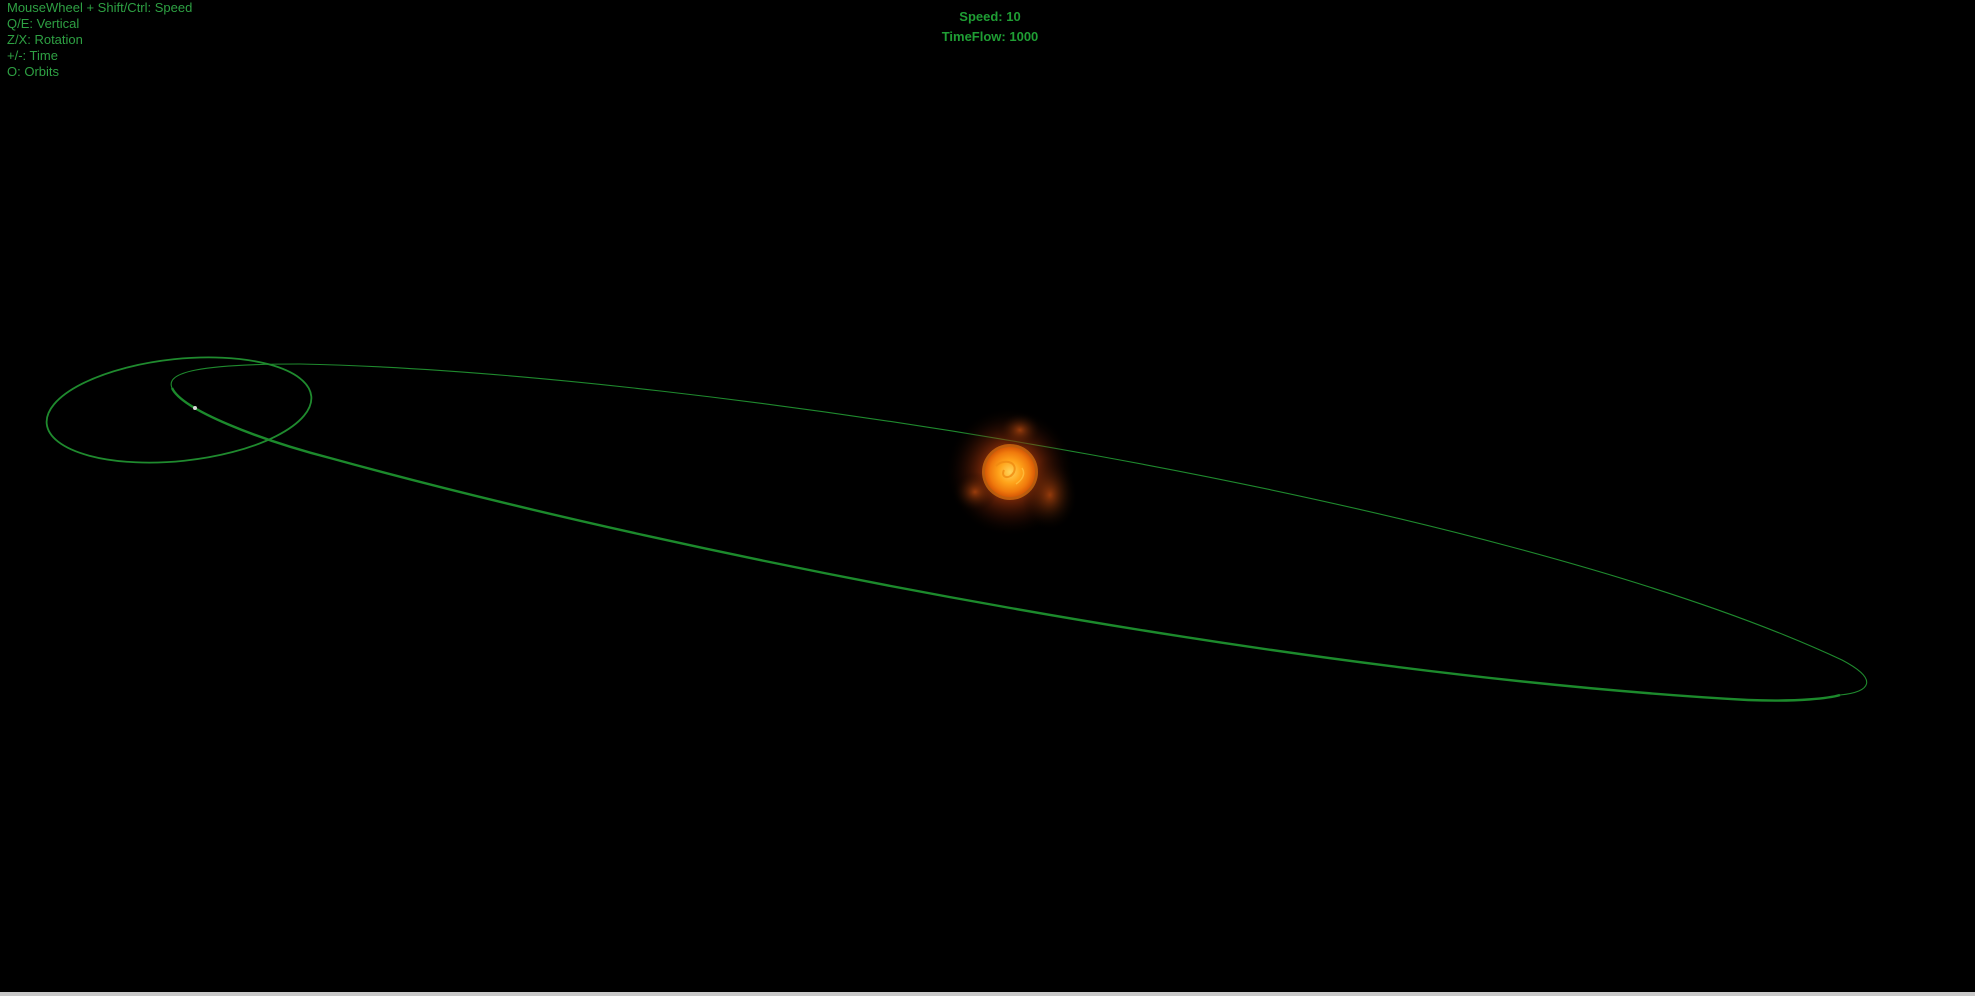  I want to click on planet, so click(195, 408).